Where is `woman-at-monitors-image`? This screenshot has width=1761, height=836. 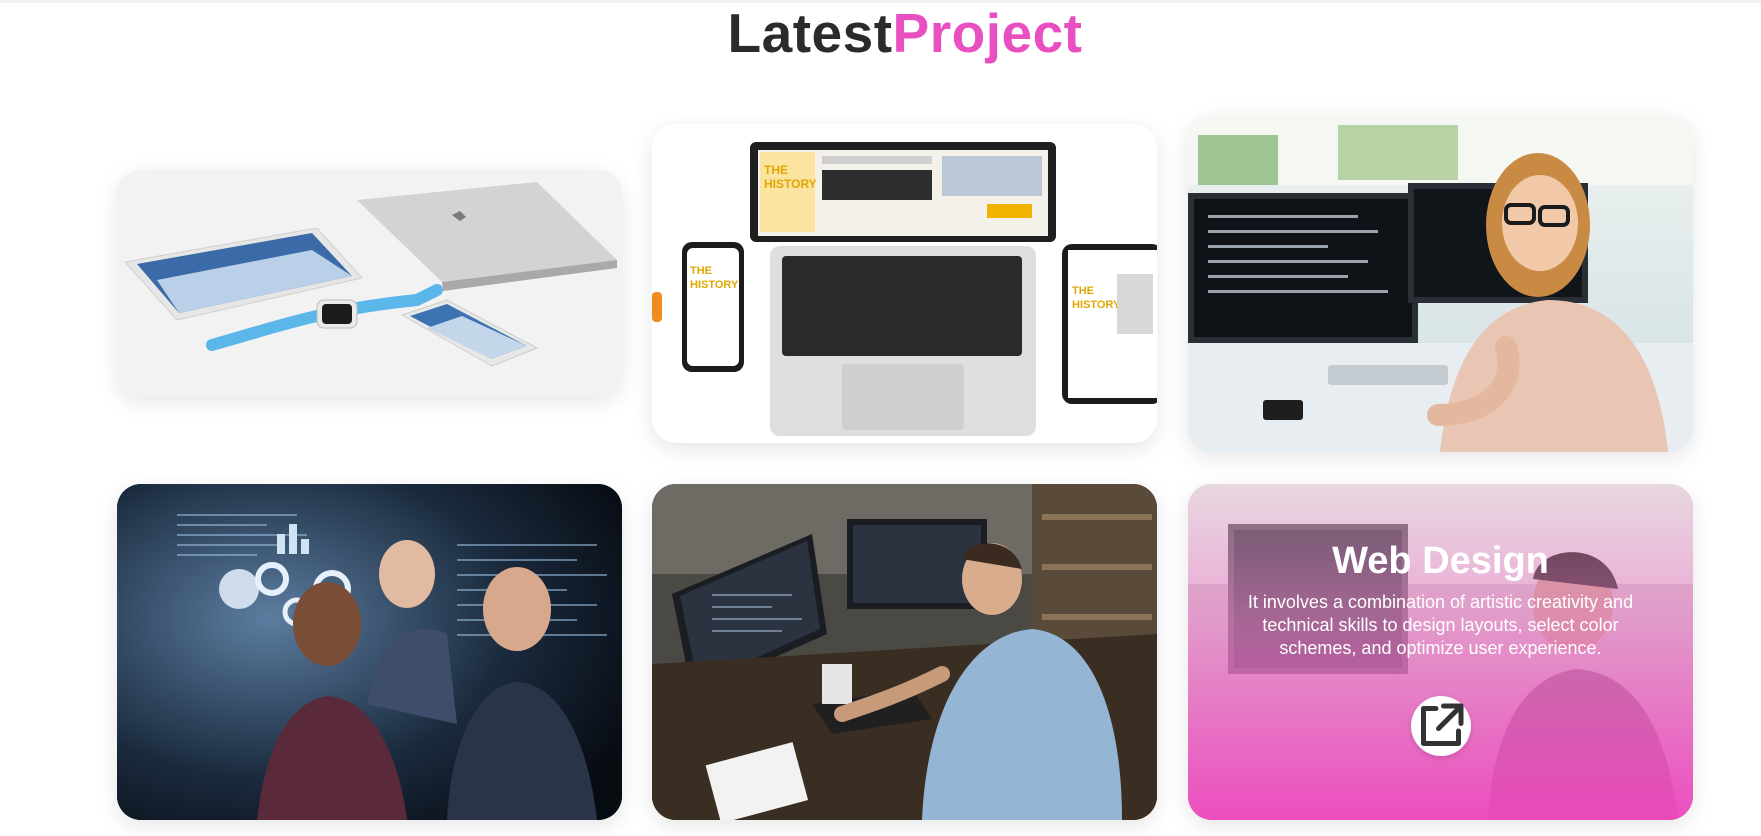 woman-at-monitors-image is located at coordinates (1440, 283).